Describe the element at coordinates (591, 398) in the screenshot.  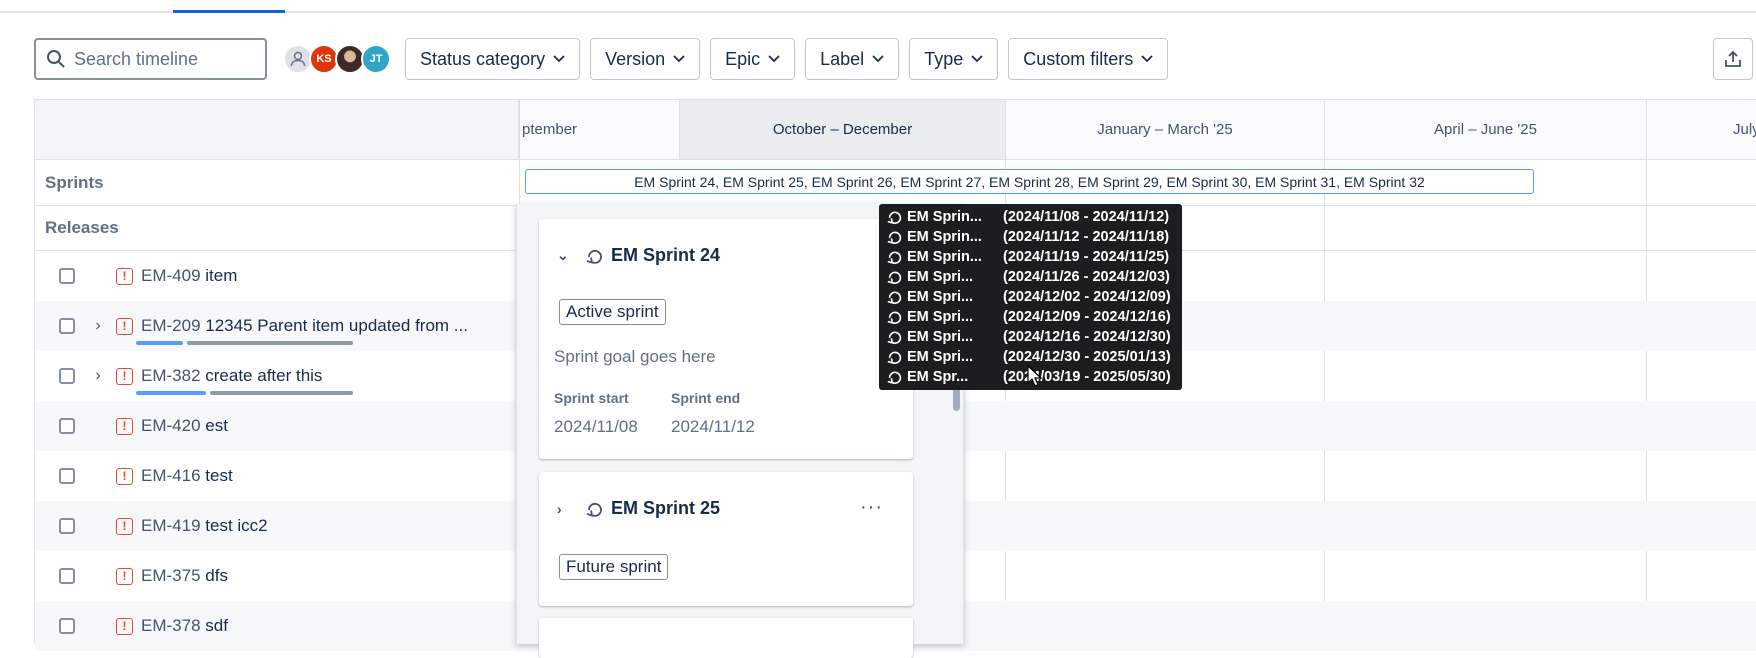
I see `sprint-start-label: Sprint start` at that location.